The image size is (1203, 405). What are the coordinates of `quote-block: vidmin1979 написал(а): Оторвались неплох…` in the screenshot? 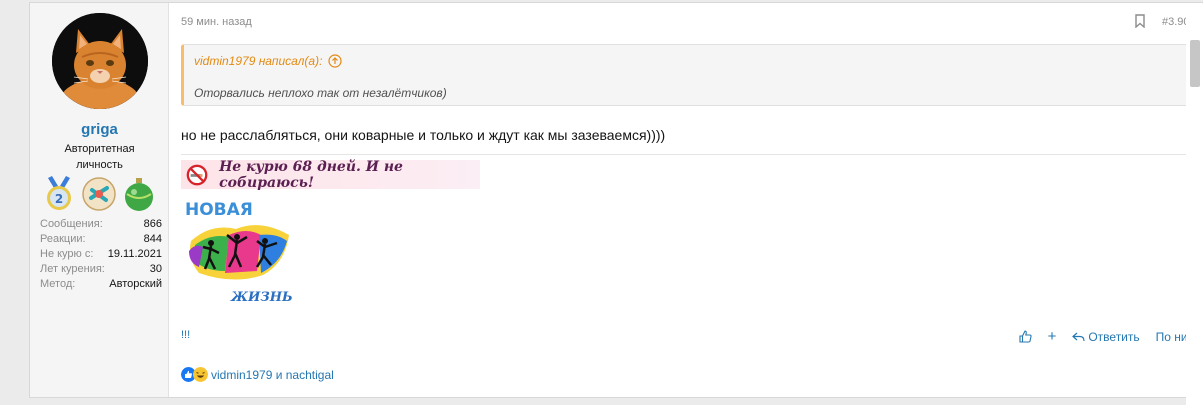 It's located at (689, 75).